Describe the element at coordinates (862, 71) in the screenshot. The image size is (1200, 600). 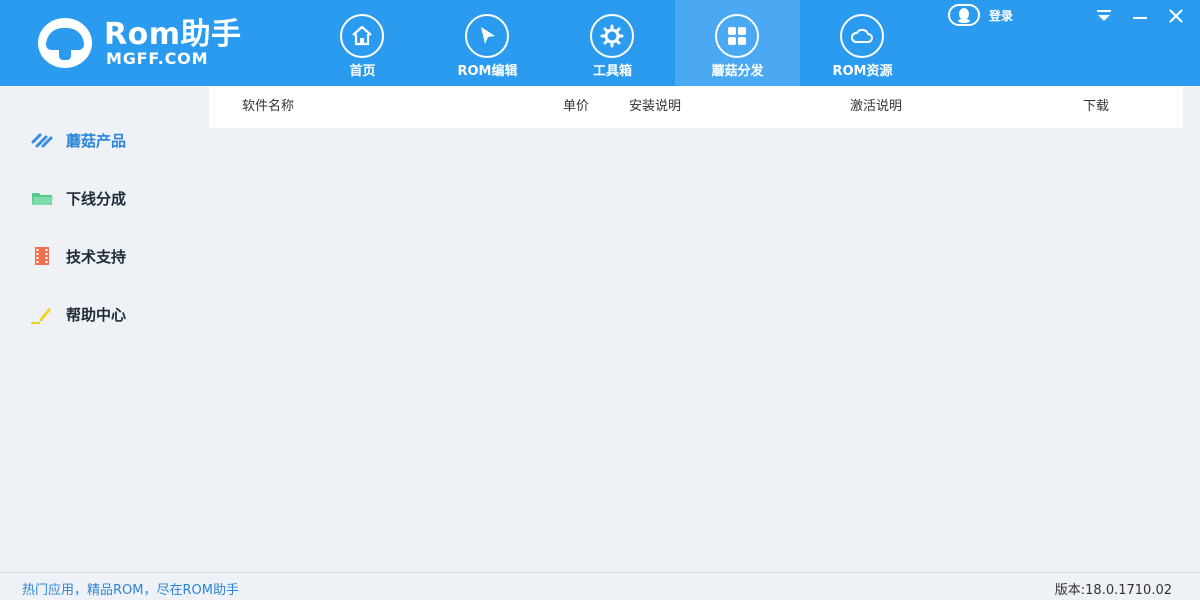
I see `tab-rom-resources-label: ROM资源` at that location.